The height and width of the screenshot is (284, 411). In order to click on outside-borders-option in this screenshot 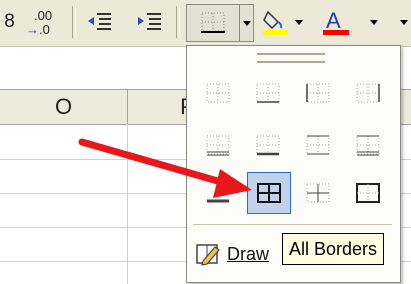, I will do `click(368, 193)`.